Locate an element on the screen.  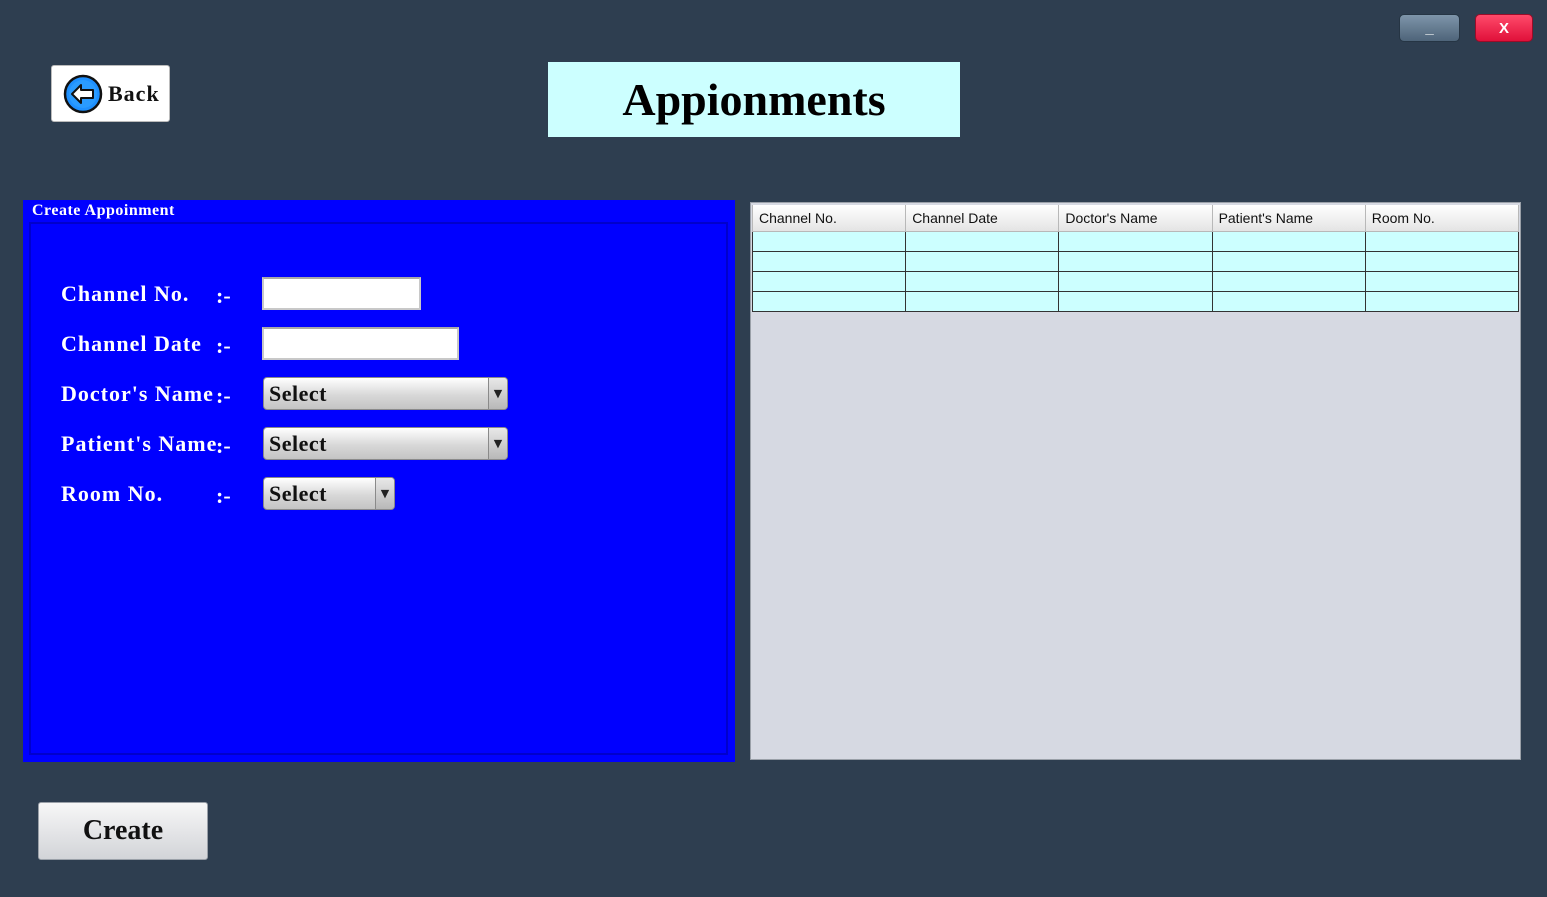
close-button: X is located at coordinates (1504, 28).